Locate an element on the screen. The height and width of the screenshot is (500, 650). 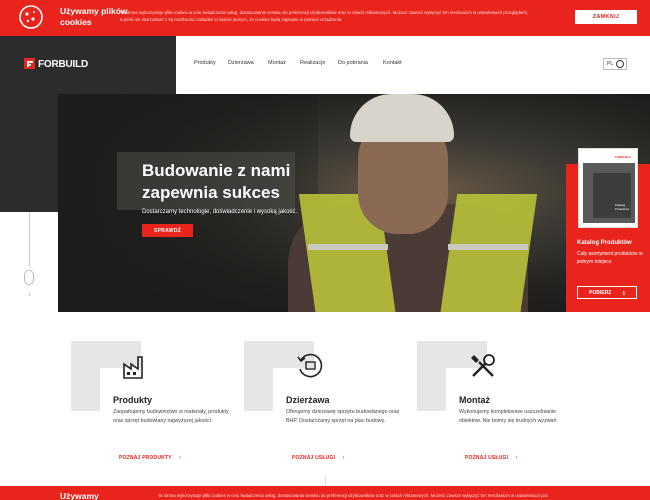
nav-item-montaz: Montaż is located at coordinates (284, 63).